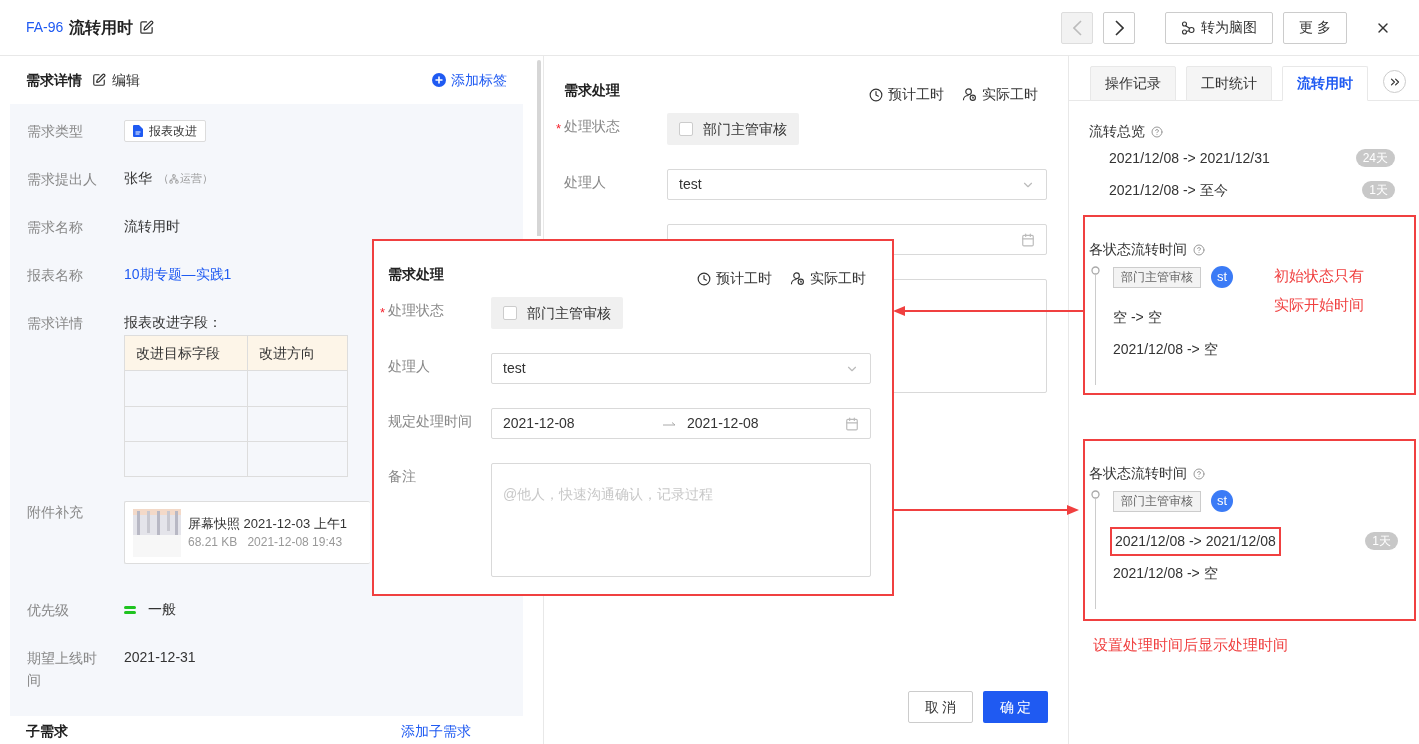  I want to click on date-range: 2021/12/08 -> 2021/12/31, so click(1189, 158).